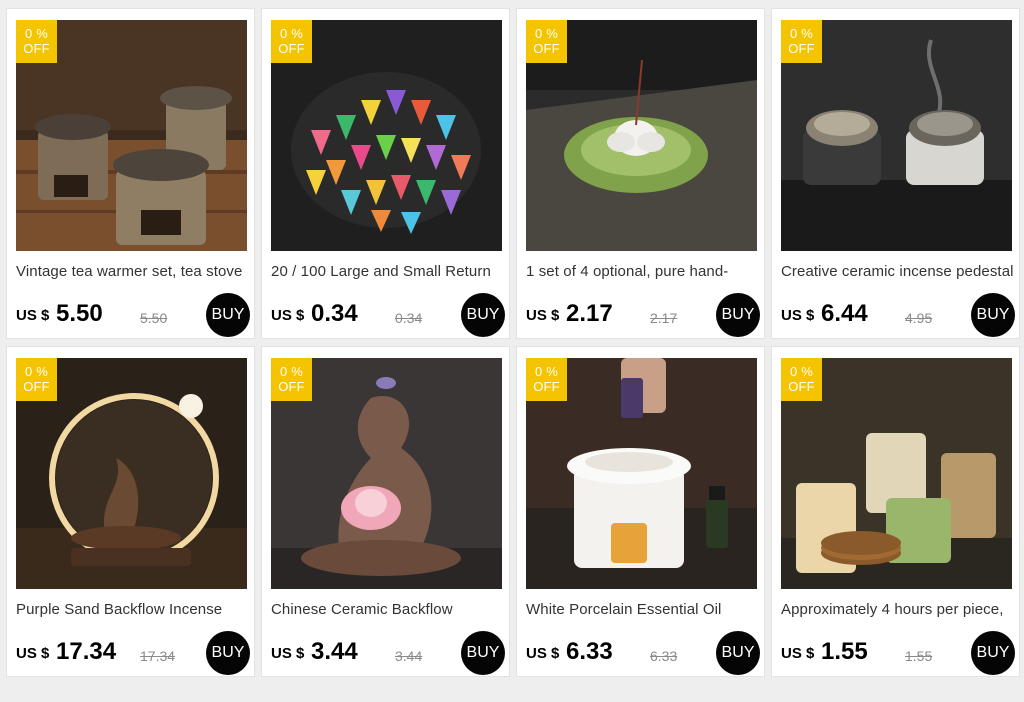 This screenshot has width=1024, height=702. I want to click on price-row: US $ 2.17 2.17 BUY, so click(644, 315).